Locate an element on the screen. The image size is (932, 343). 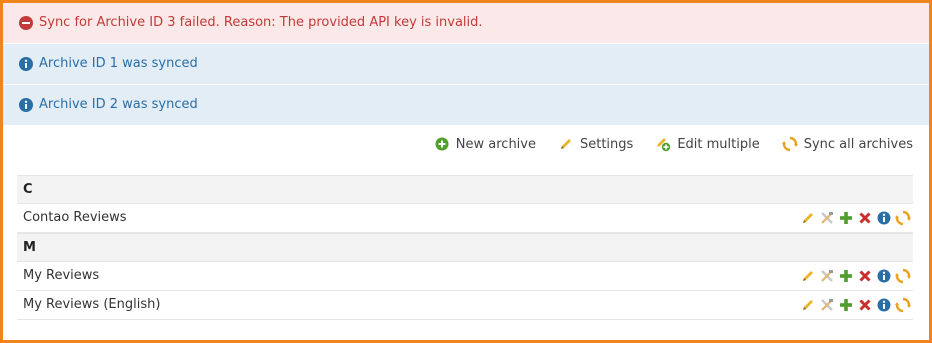
archive-title: My Reviews is located at coordinates (61, 275).